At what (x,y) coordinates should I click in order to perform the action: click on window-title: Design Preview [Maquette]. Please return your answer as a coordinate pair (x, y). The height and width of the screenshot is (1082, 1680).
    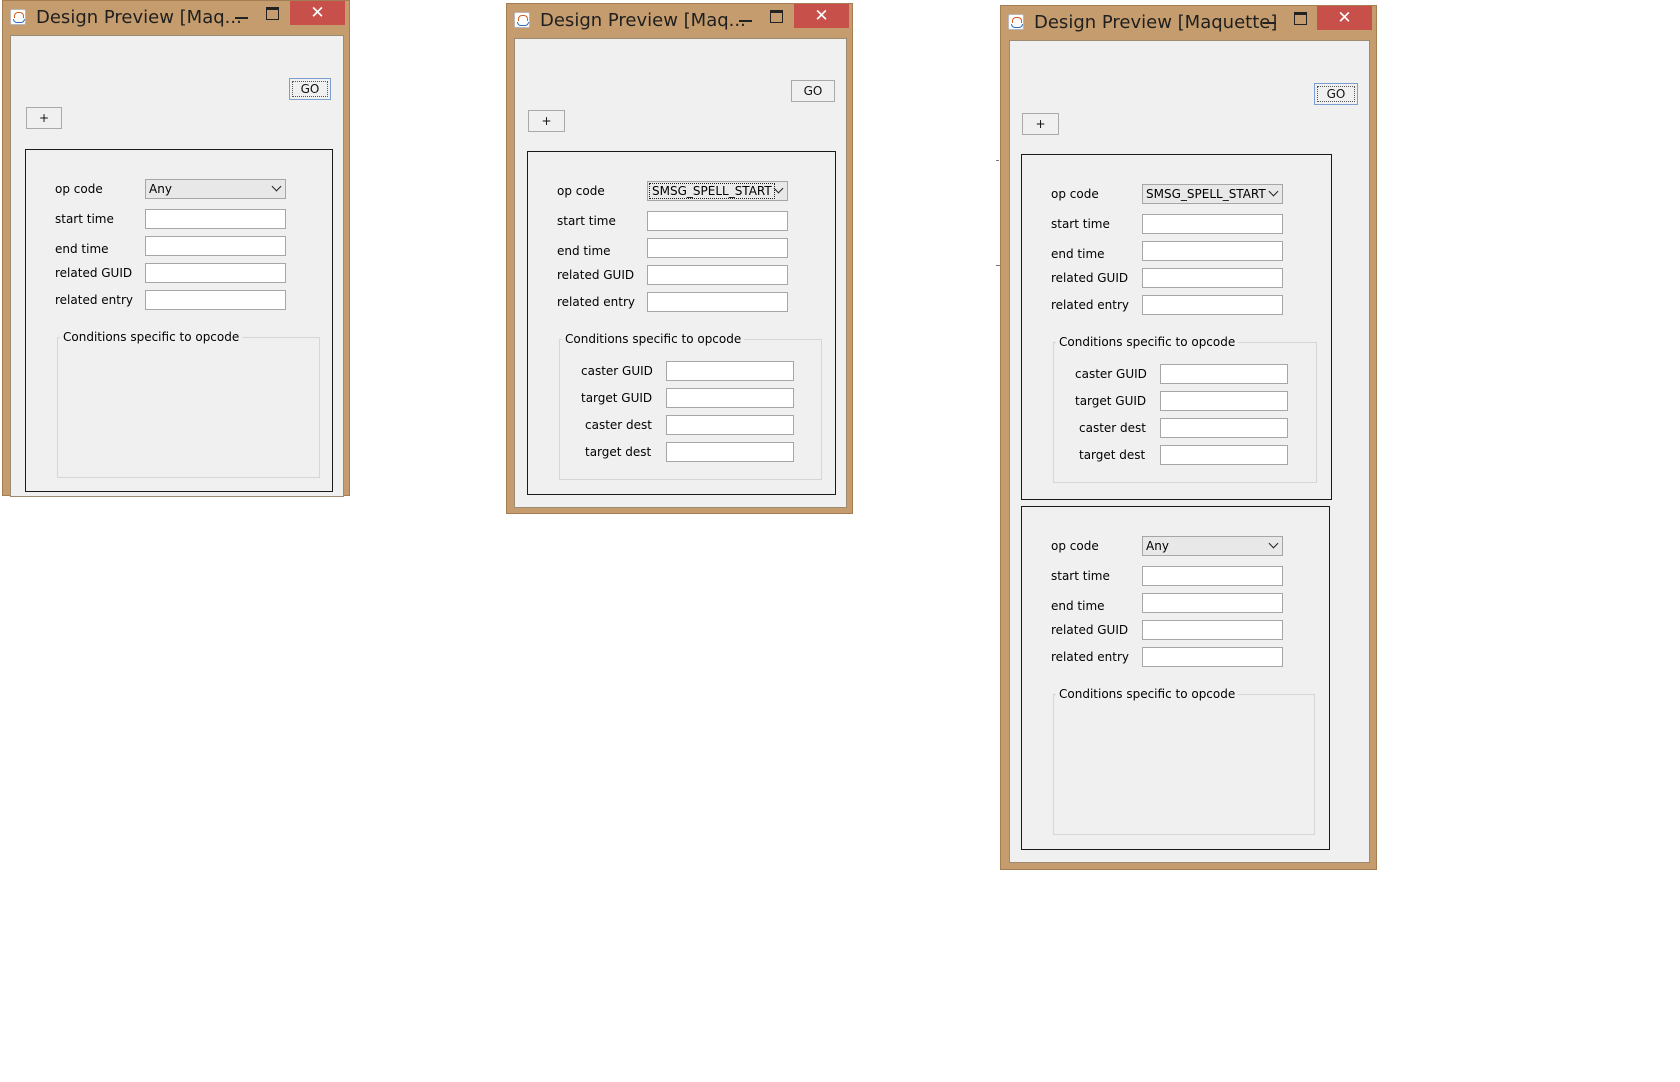
    Looking at the image, I should click on (1156, 22).